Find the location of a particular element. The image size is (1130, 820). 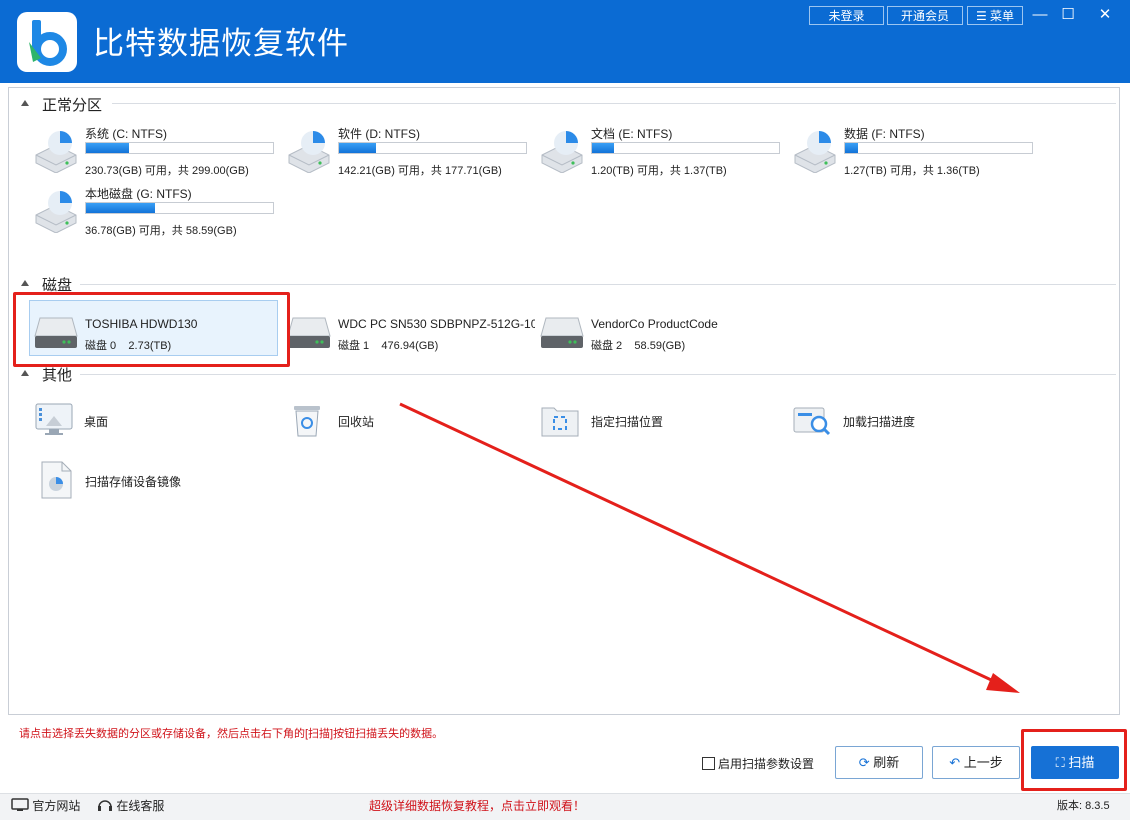

version-label: 版本: 8.3.5 is located at coordinates (1083, 806).